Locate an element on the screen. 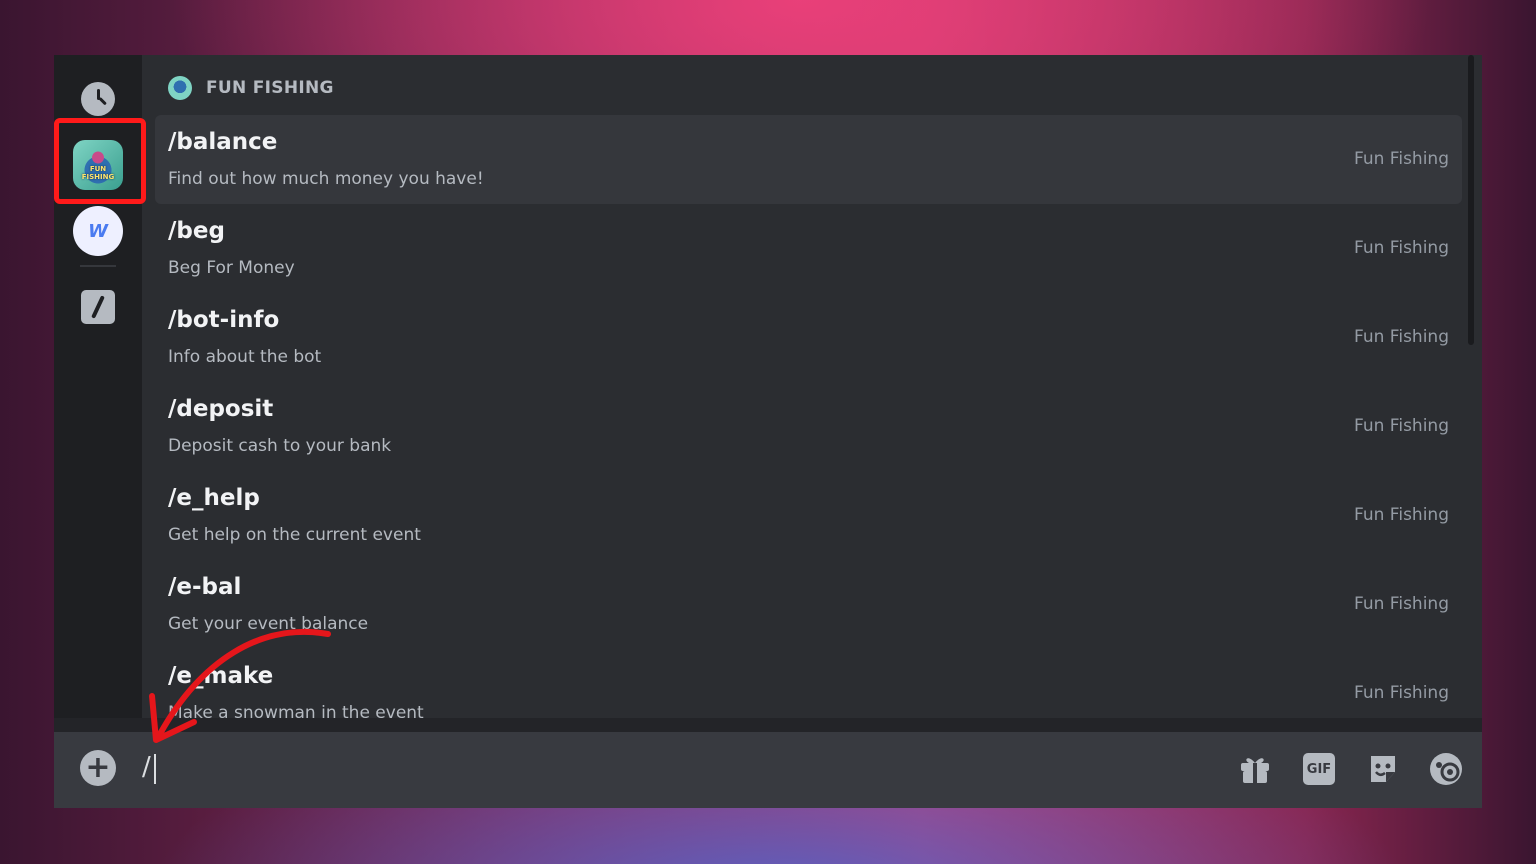 The height and width of the screenshot is (864, 1536). command-item: /bot-info Info about the bot Fun Fishing is located at coordinates (808, 337).